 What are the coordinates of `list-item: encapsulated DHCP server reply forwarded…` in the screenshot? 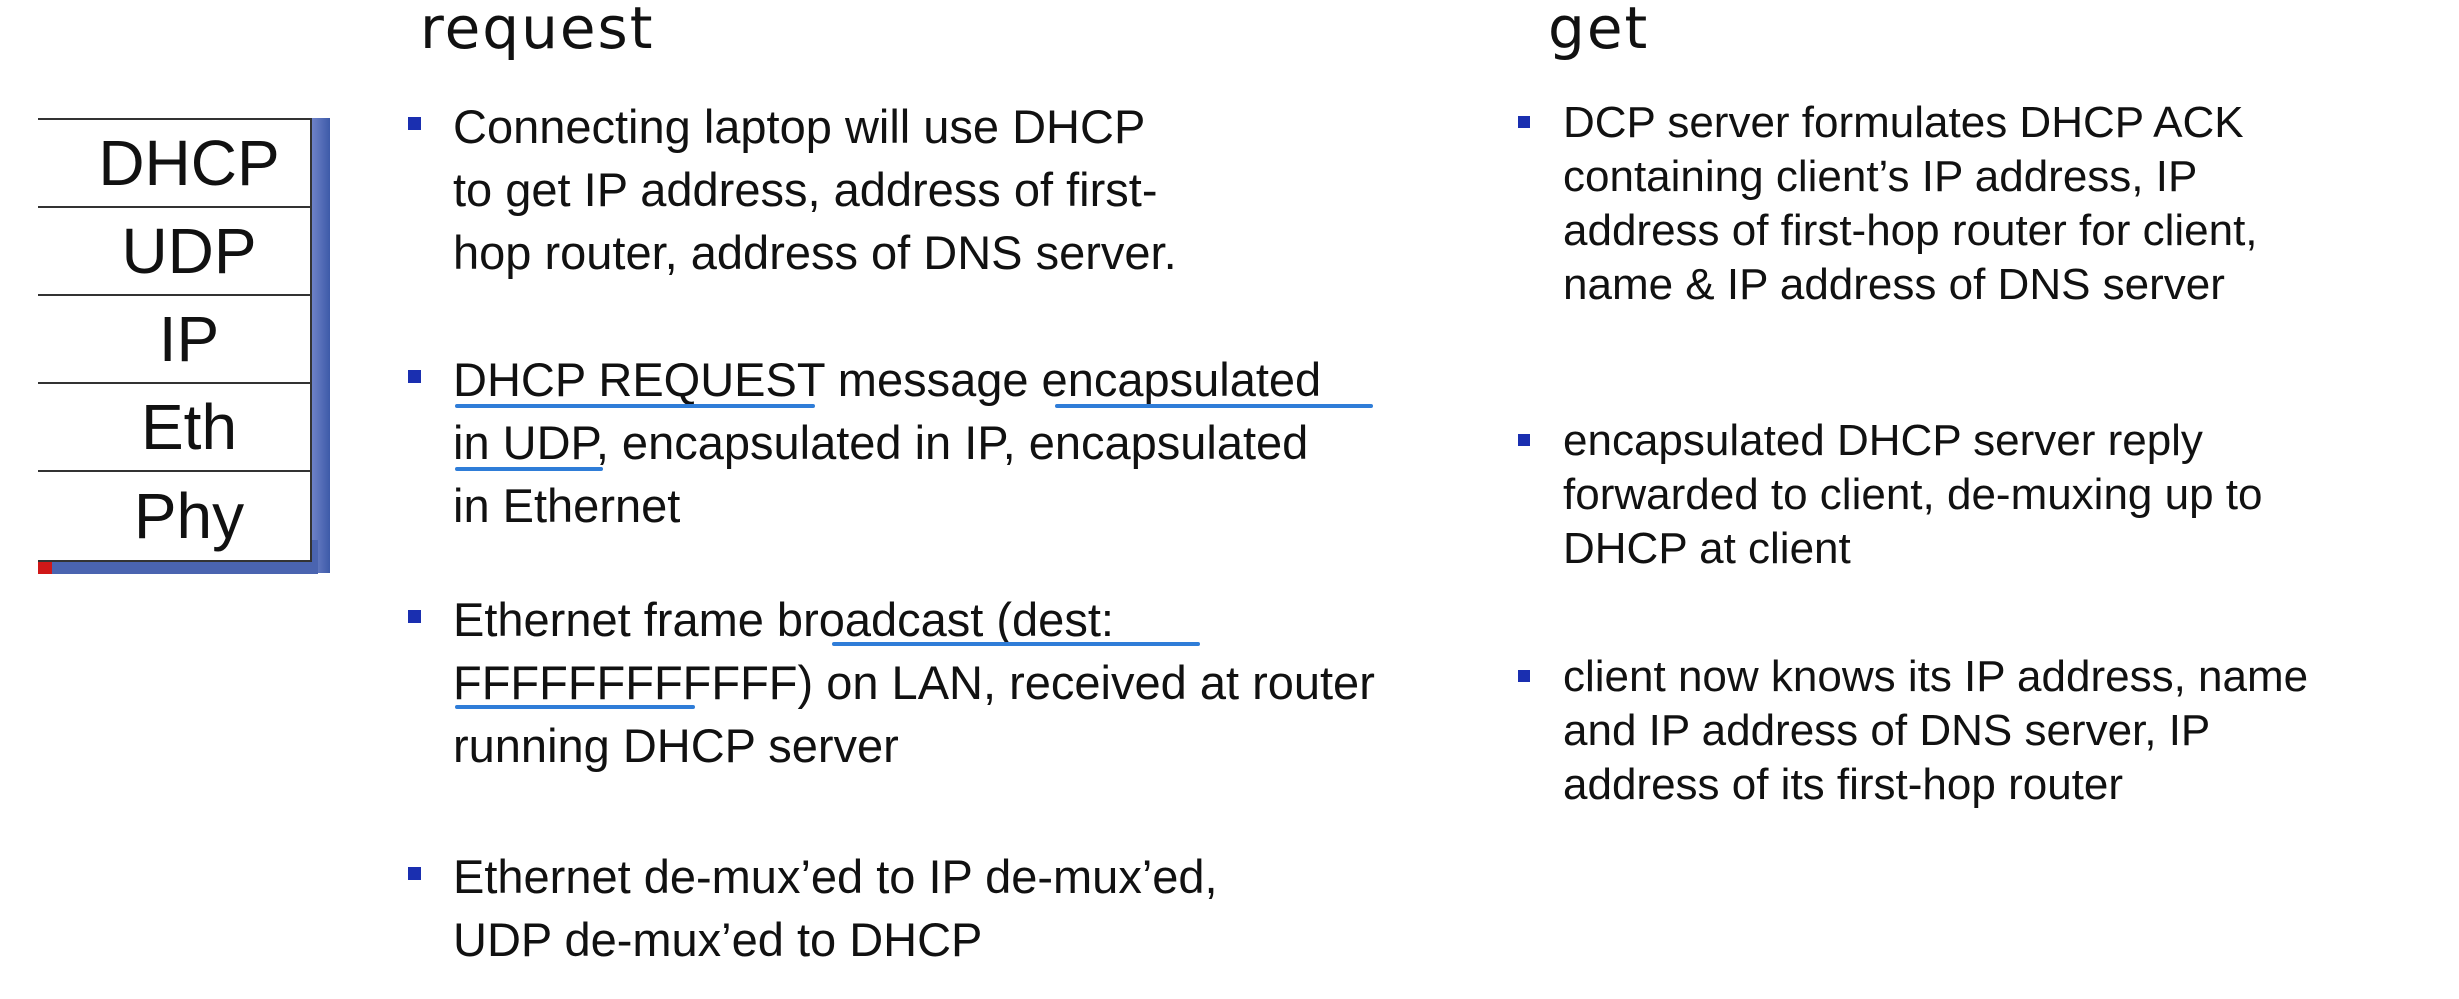 It's located at (1988, 495).